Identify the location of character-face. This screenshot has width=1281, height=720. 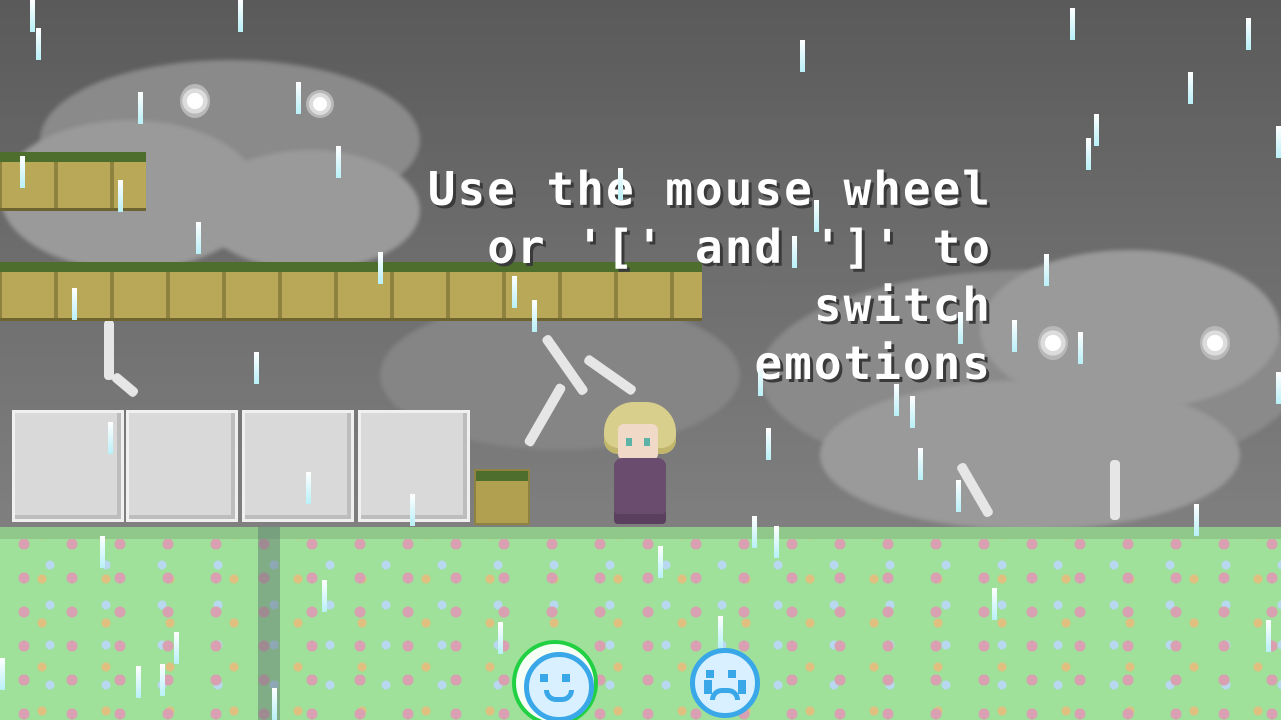
(638, 442).